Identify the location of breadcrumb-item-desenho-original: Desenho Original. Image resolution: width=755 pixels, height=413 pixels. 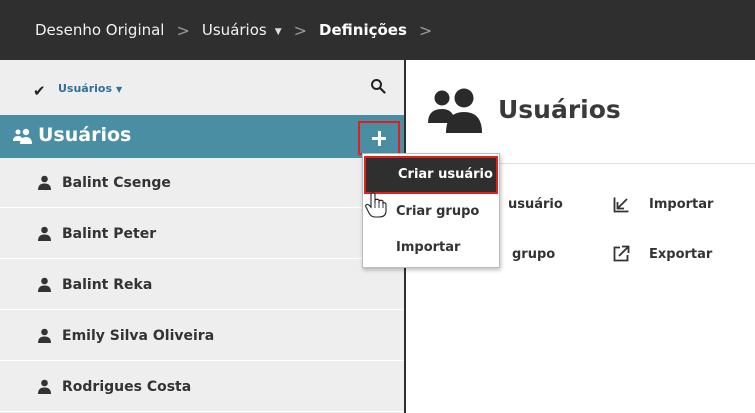
(99, 30).